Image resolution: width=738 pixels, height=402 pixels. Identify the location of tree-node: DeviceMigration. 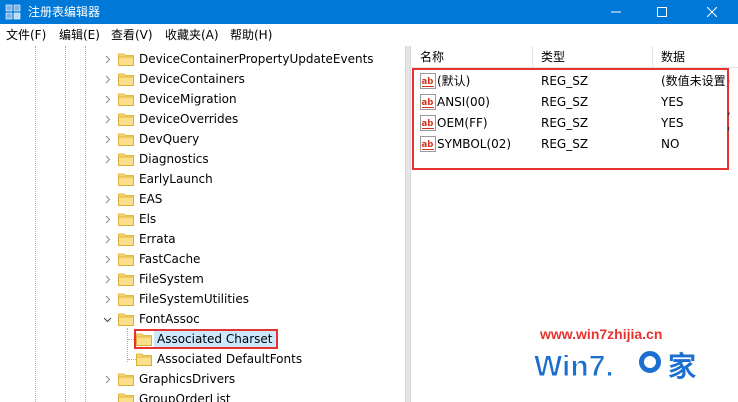
(177, 99).